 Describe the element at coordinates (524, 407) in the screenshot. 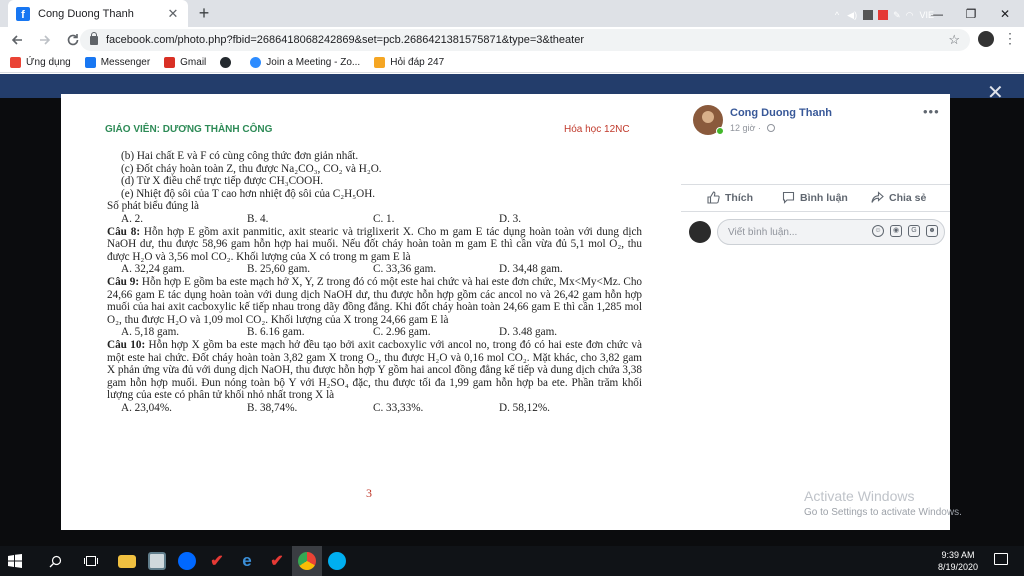

I see `option-d: D. 58,12%.` at that location.